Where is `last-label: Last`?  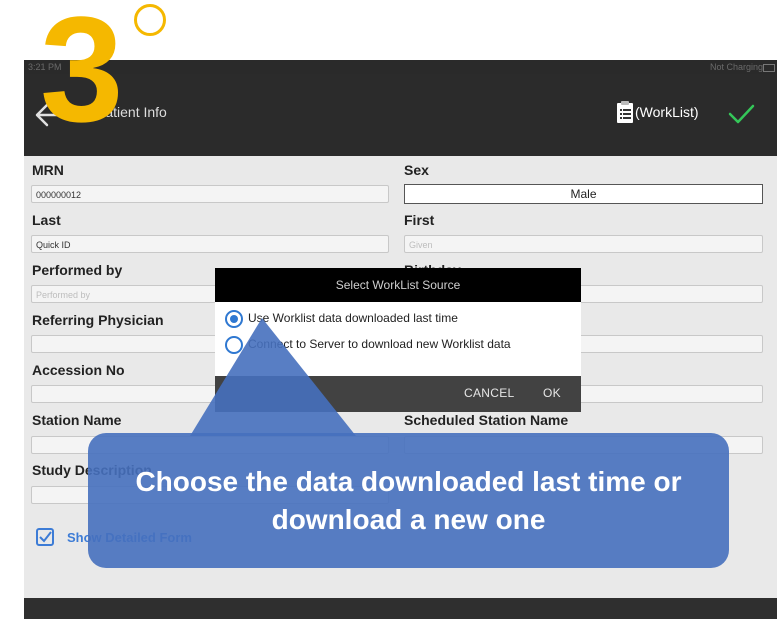
last-label: Last is located at coordinates (46, 220).